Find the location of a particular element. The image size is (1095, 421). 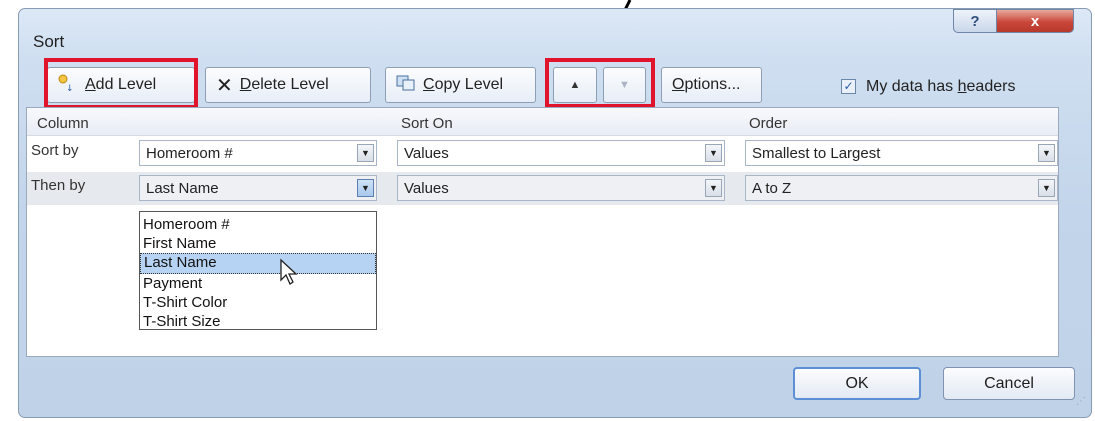

help-icon: ? is located at coordinates (975, 21).